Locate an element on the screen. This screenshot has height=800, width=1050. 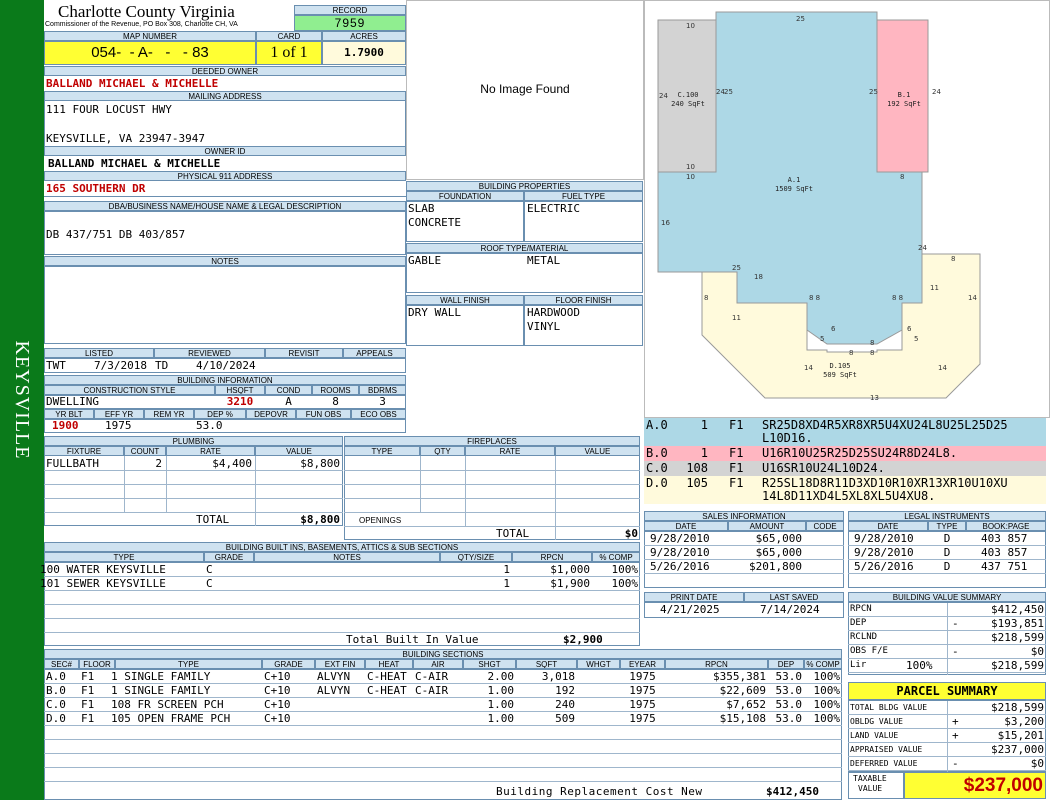
builtin-row-1-qty: 1 is located at coordinates (506, 569).